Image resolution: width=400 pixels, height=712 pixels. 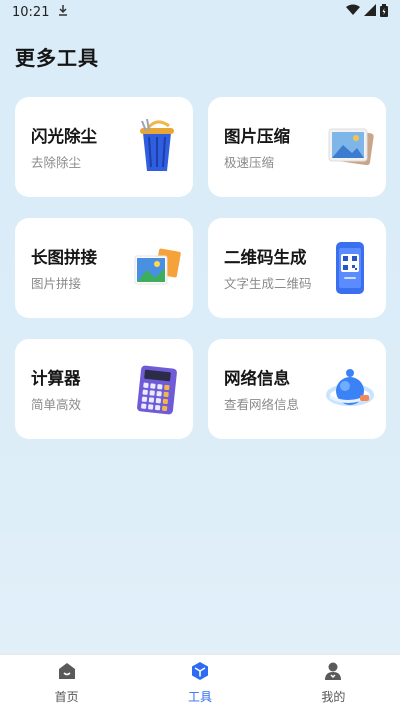 What do you see at coordinates (157, 268) in the screenshot?
I see `image-stitch-icon` at bounding box center [157, 268].